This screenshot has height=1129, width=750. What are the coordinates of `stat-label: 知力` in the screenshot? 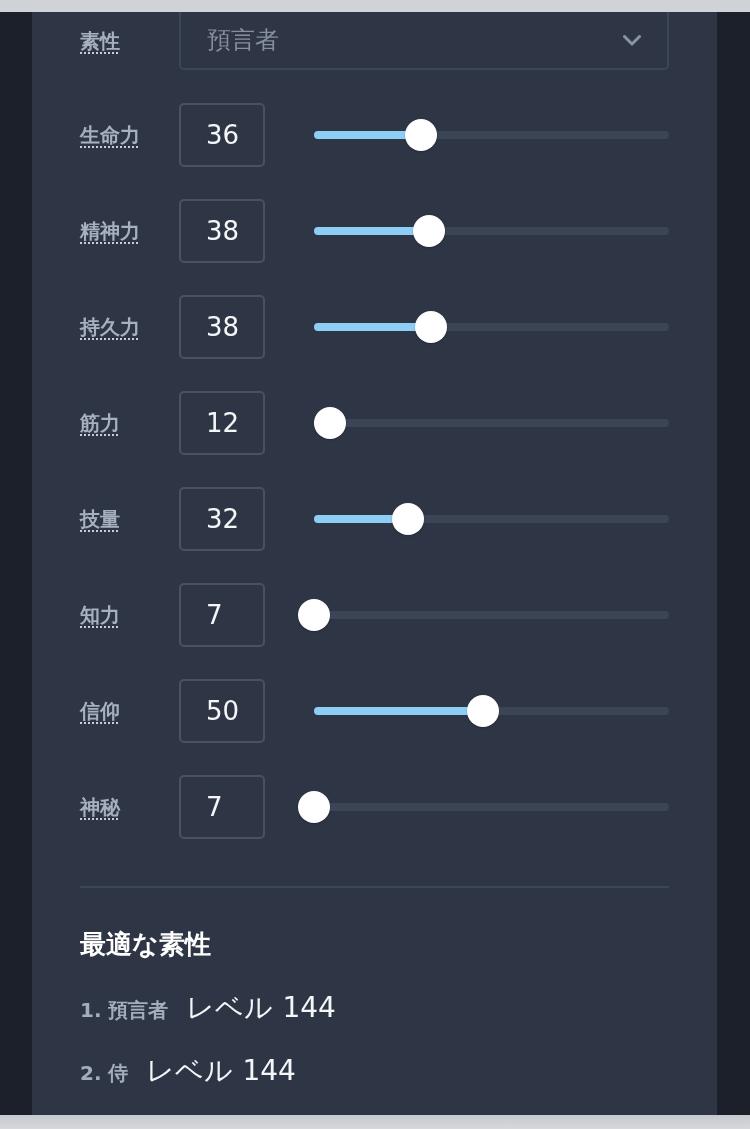 It's located at (100, 615).